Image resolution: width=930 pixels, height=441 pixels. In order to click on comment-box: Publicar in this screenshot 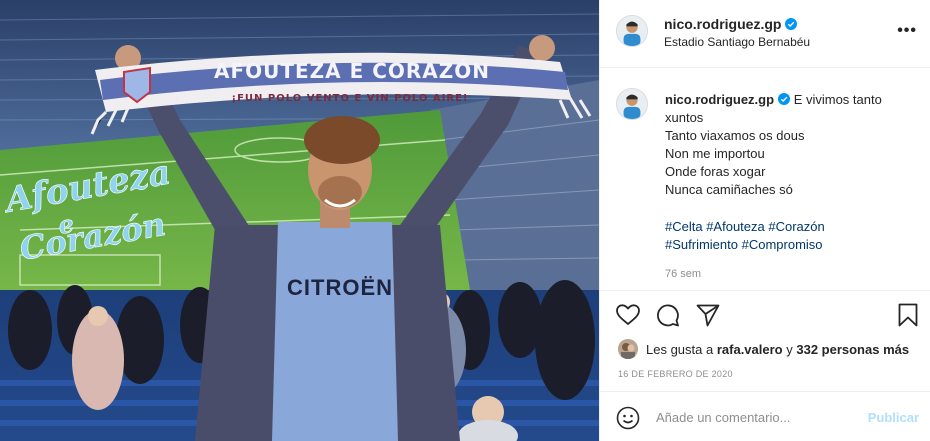, I will do `click(765, 416)`.